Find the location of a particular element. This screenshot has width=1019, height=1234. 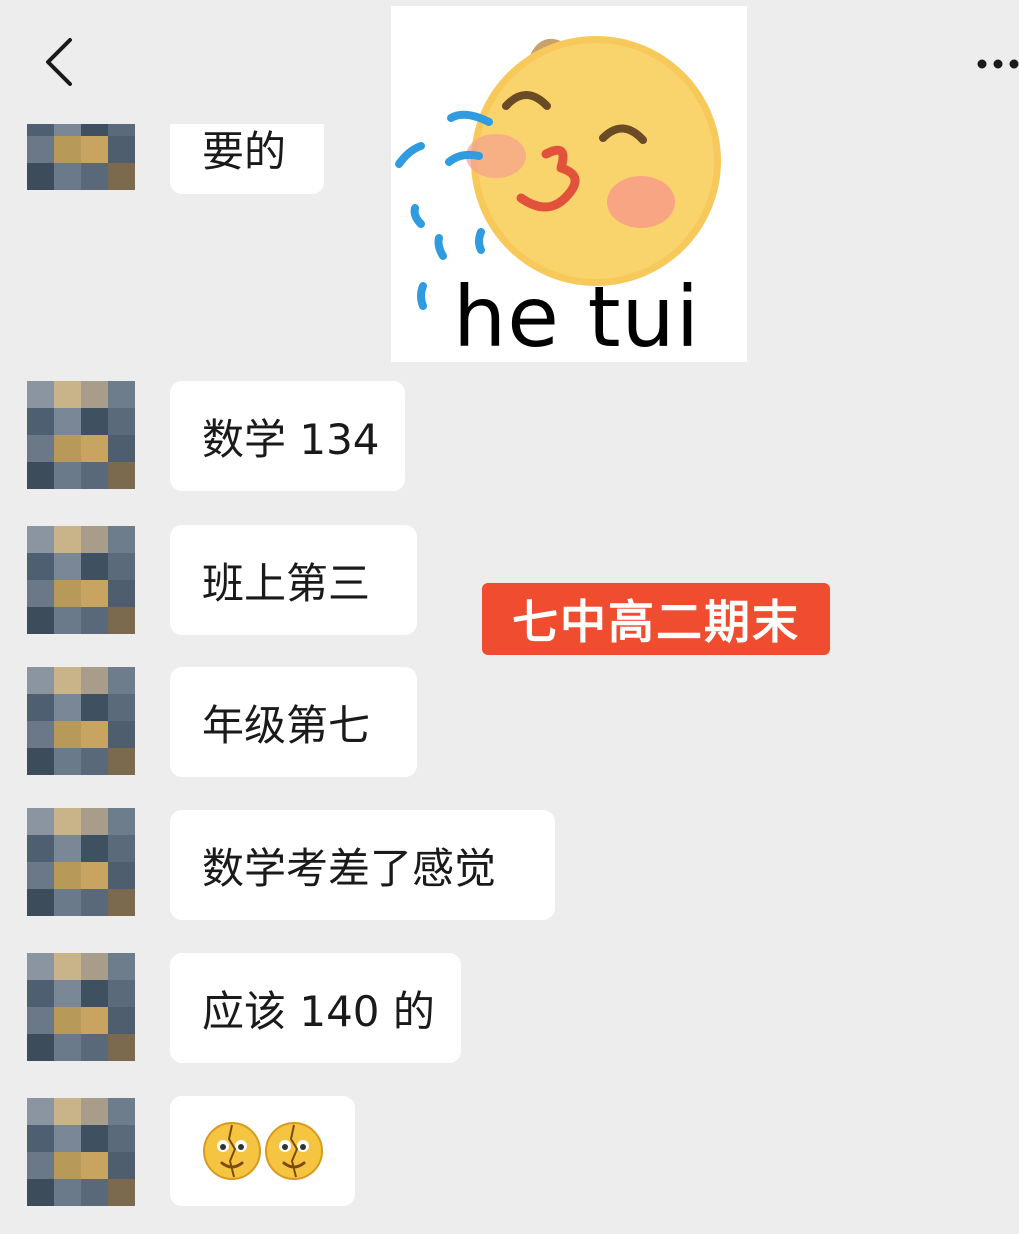

message-bubble: 数学 134 is located at coordinates (287, 436).